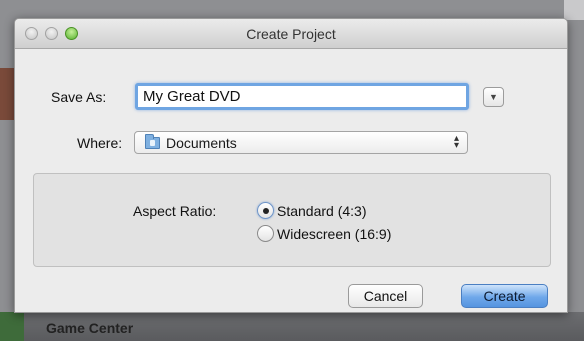 Image resolution: width=584 pixels, height=341 pixels. I want to click on where-label: Where:, so click(100, 143).